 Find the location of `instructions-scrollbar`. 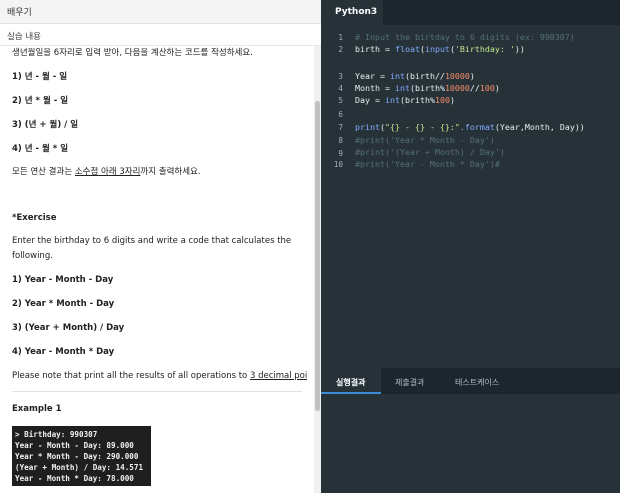

instructions-scrollbar is located at coordinates (317, 269).